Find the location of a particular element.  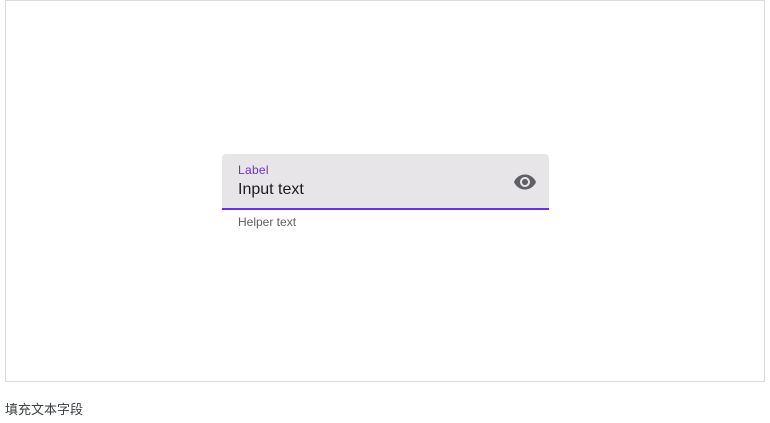

filled-text-field: Label Helper text is located at coordinates (385, 191).